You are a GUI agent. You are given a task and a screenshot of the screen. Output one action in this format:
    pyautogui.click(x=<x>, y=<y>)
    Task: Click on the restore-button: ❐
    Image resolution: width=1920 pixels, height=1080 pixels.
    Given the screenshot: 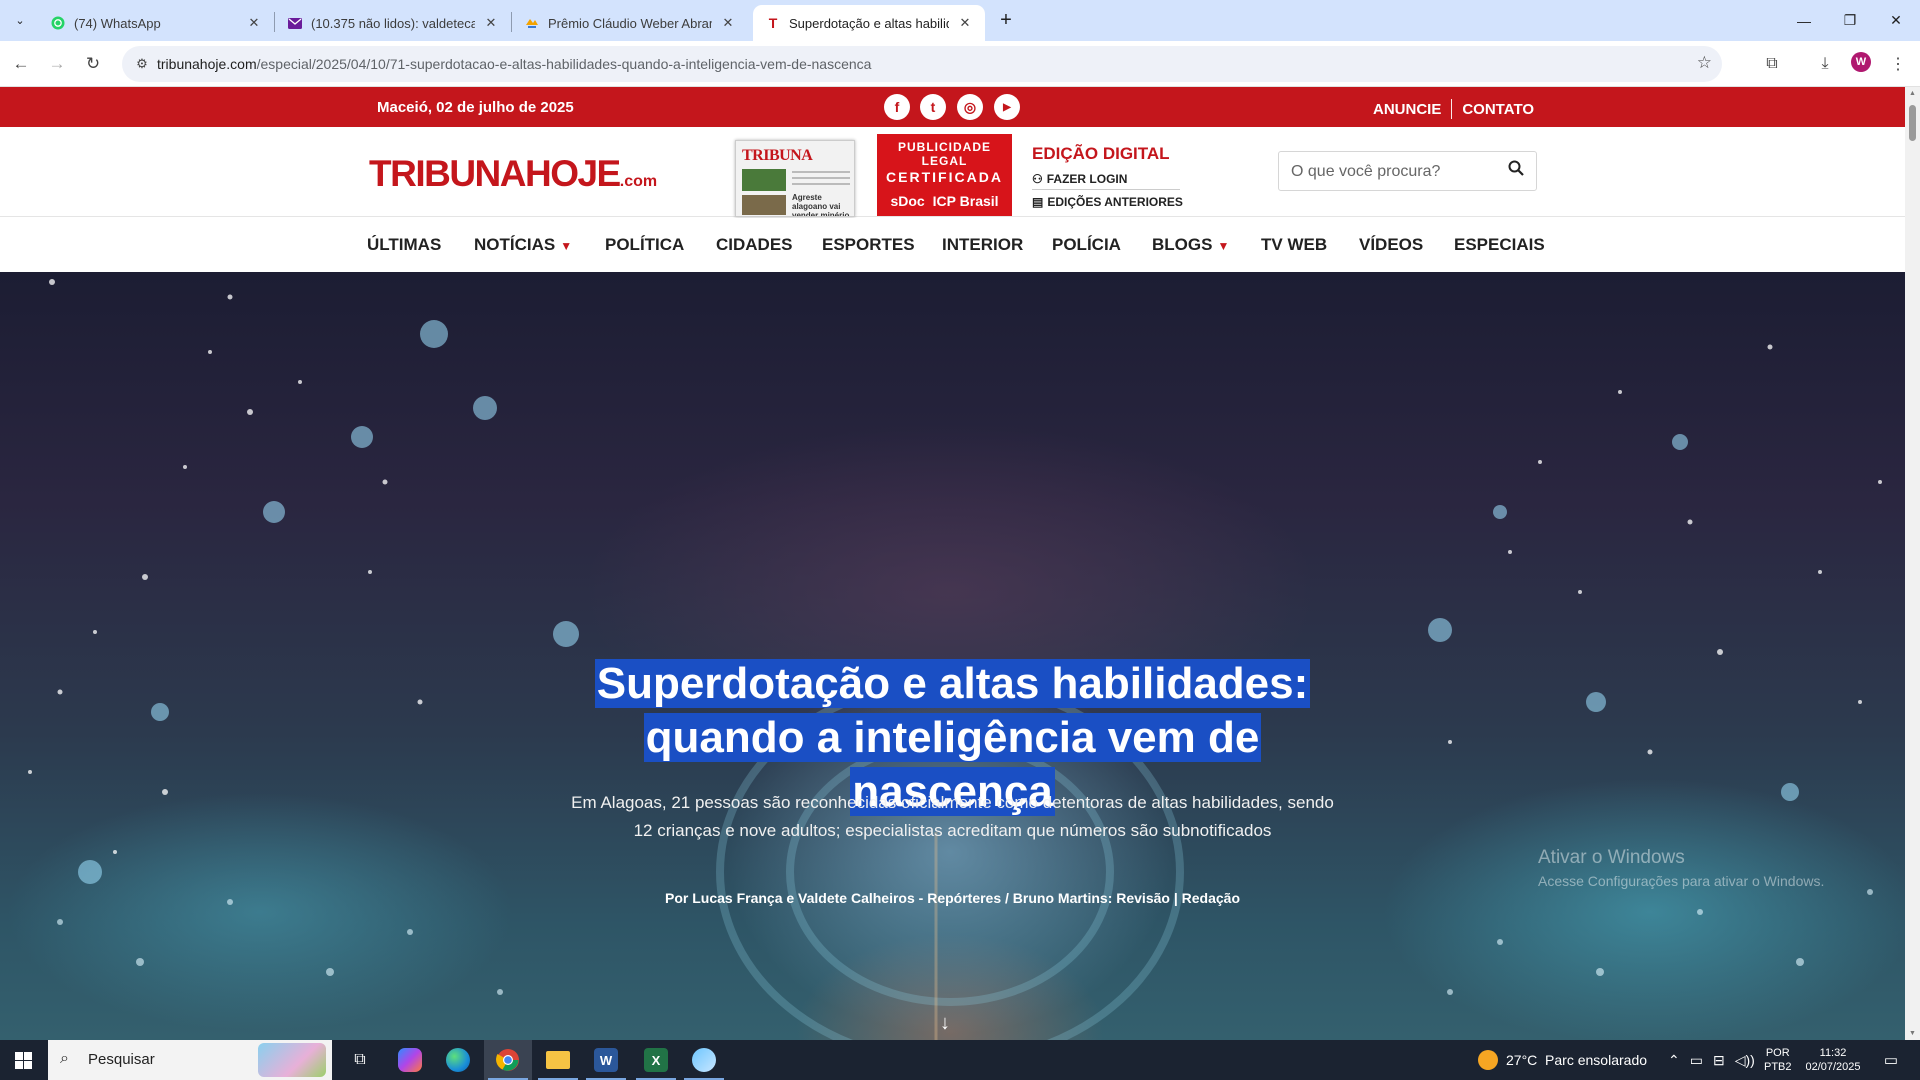 What is the action you would take?
    pyautogui.click(x=1850, y=20)
    